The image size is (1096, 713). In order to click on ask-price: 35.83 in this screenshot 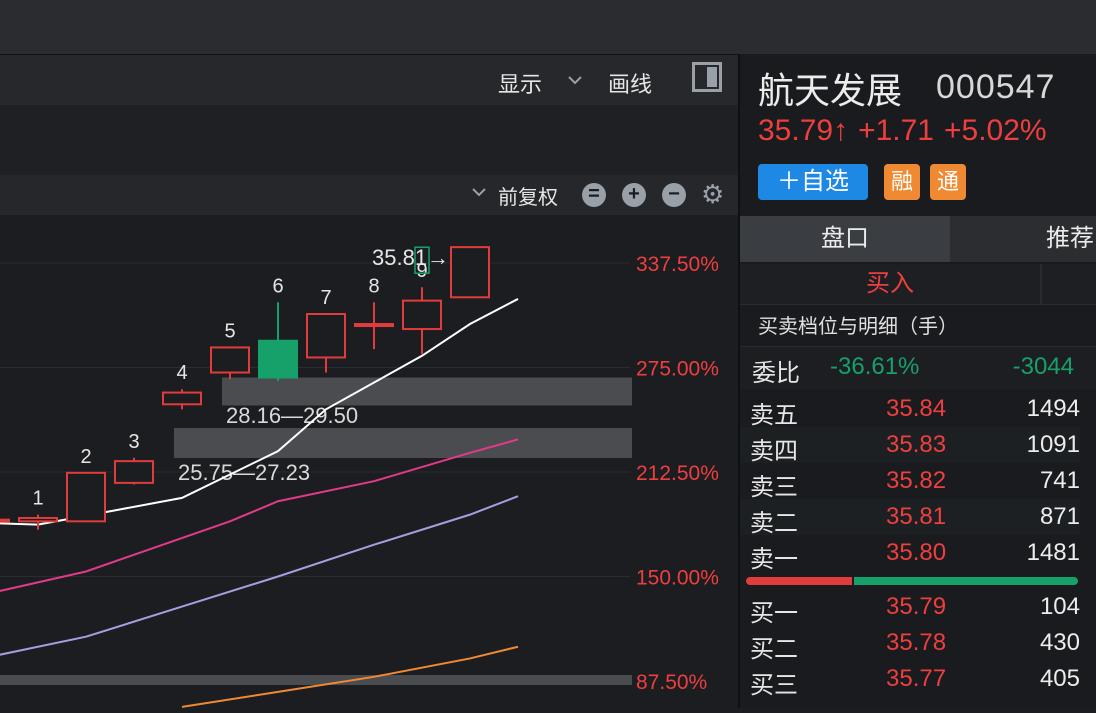, I will do `click(916, 444)`.